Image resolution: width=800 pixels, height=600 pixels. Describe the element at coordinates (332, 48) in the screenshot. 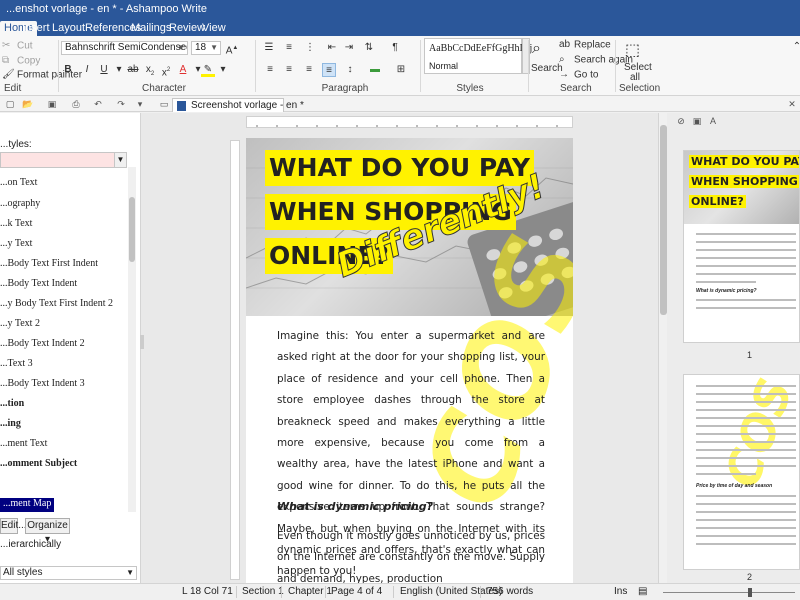

I see `decrease-indent-icon: ⇤` at that location.